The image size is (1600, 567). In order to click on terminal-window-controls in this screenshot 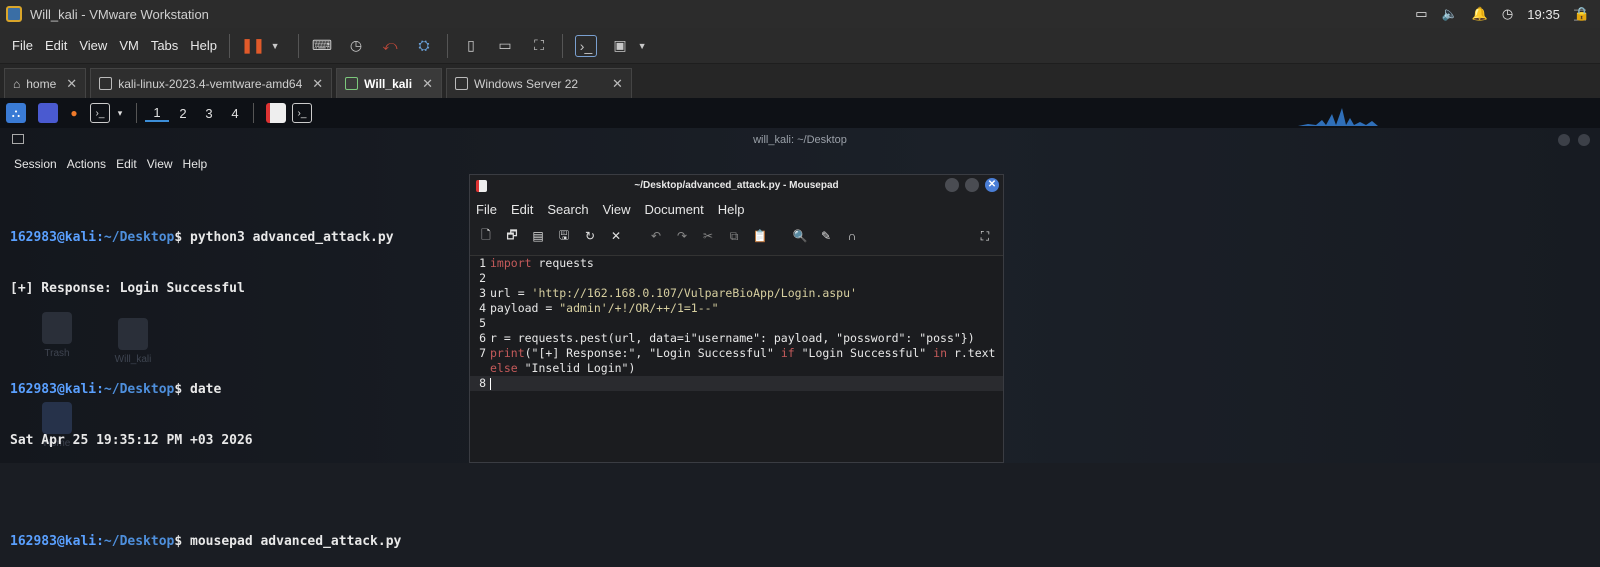, I will do `click(1574, 140)`.